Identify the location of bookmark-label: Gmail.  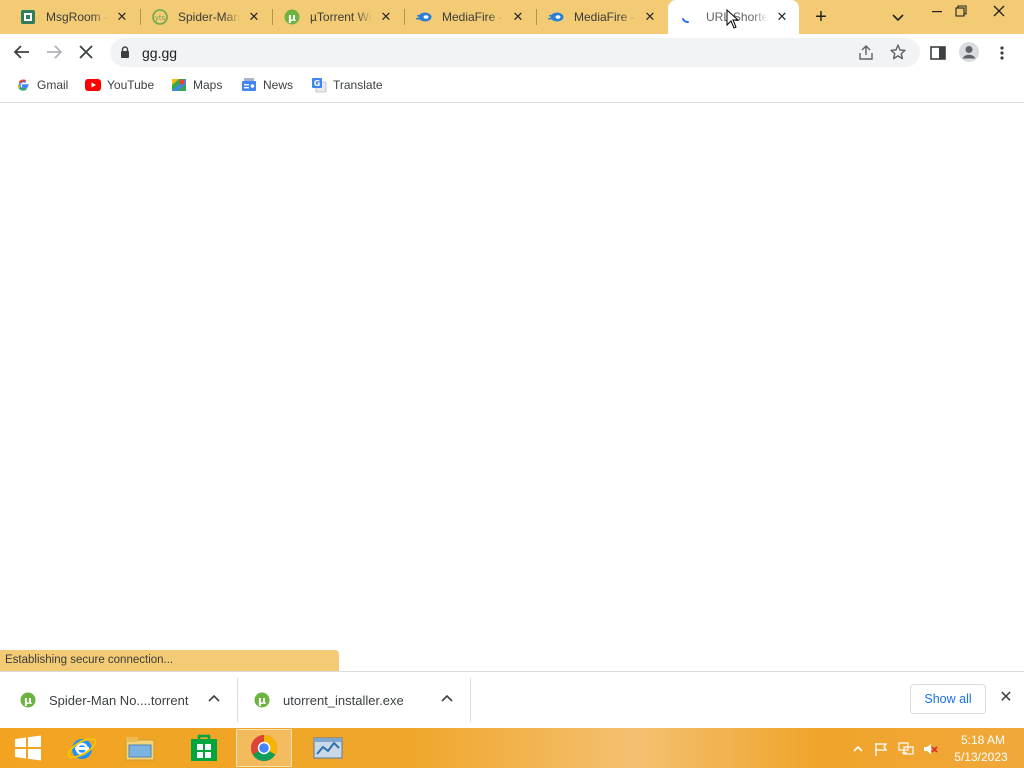
(53, 85).